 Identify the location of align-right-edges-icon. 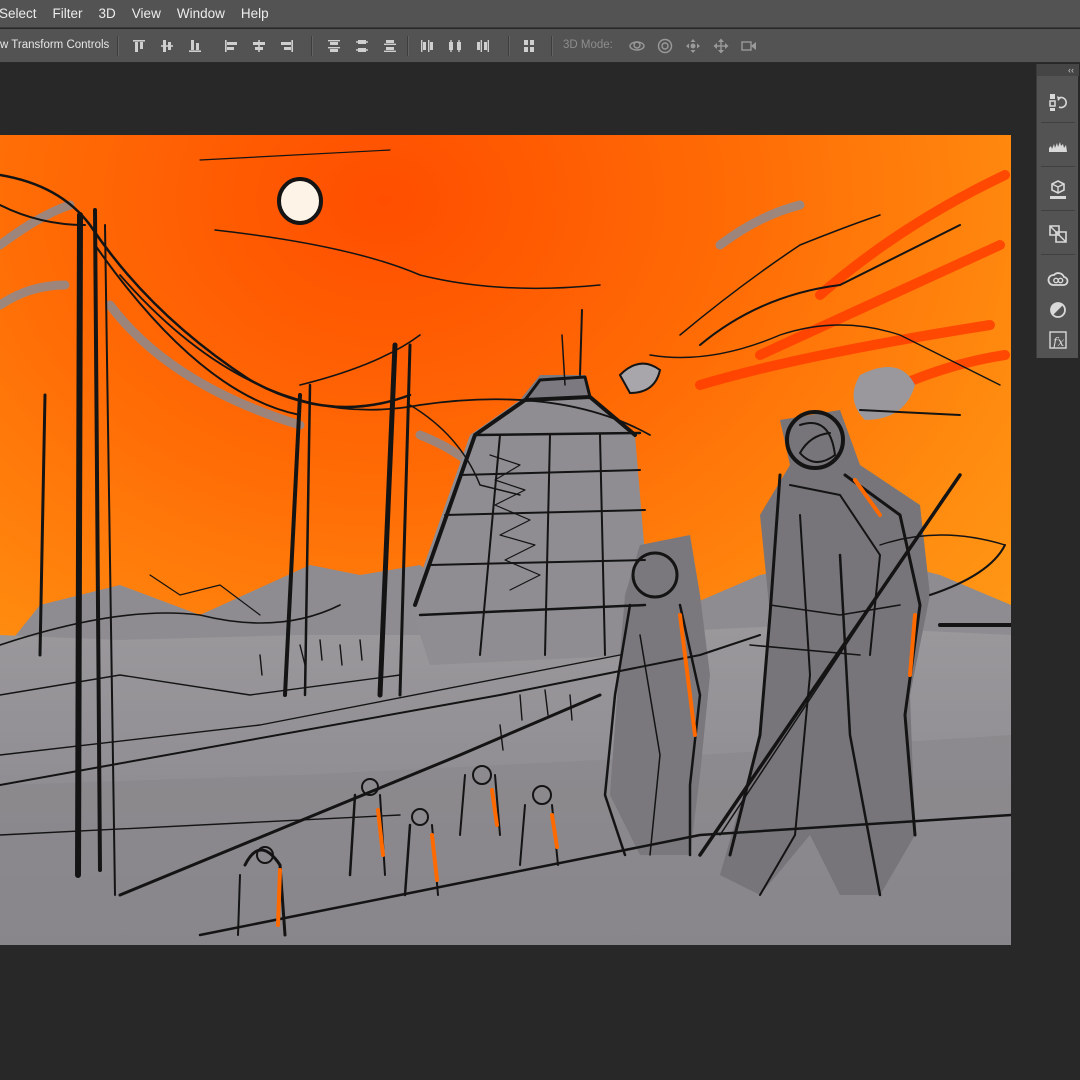
(287, 46).